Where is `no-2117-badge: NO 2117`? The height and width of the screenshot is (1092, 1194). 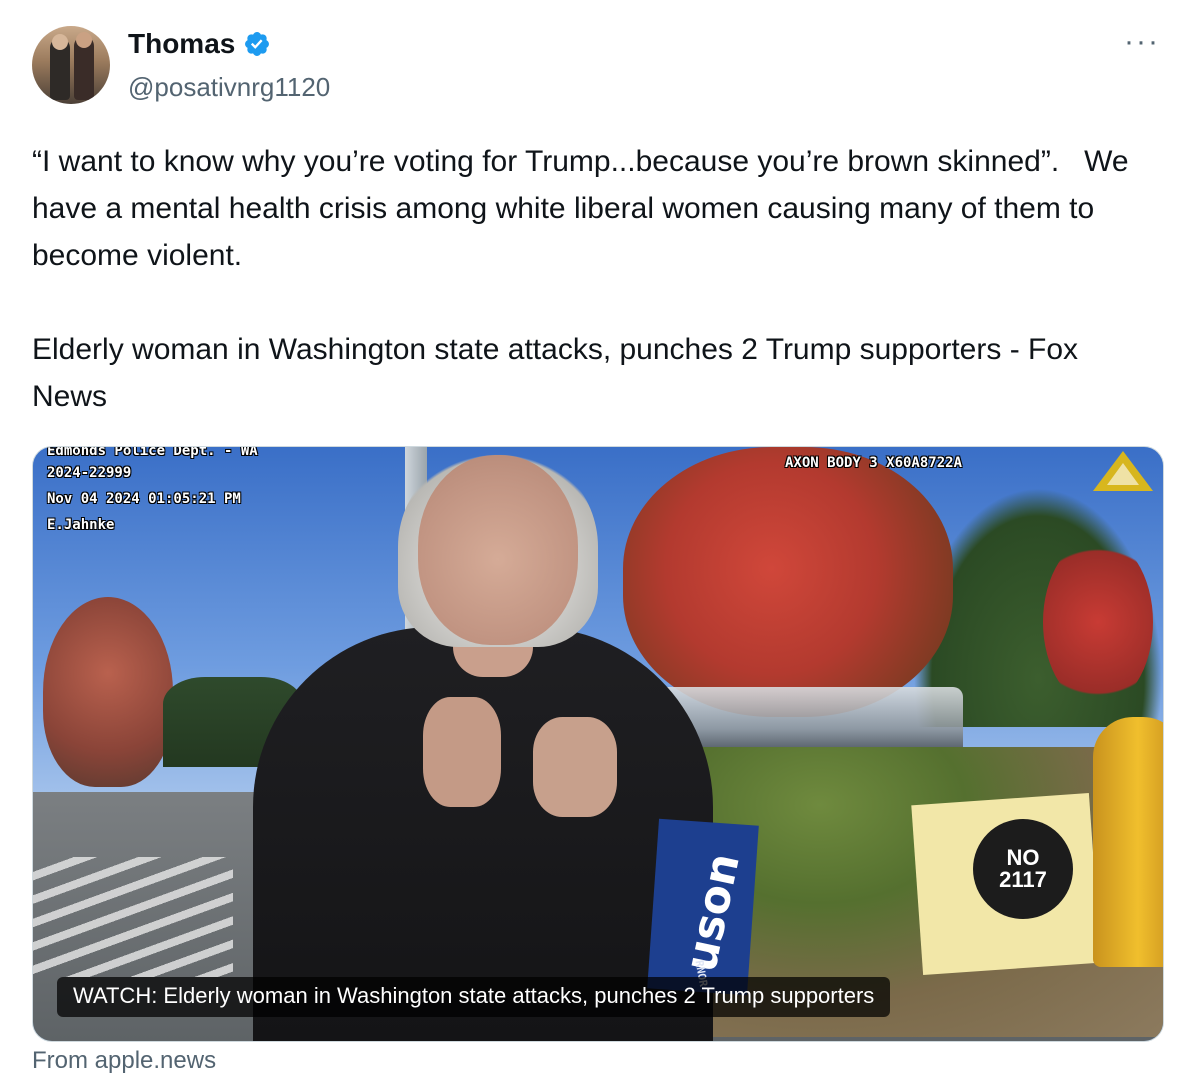 no-2117-badge: NO 2117 is located at coordinates (1023, 869).